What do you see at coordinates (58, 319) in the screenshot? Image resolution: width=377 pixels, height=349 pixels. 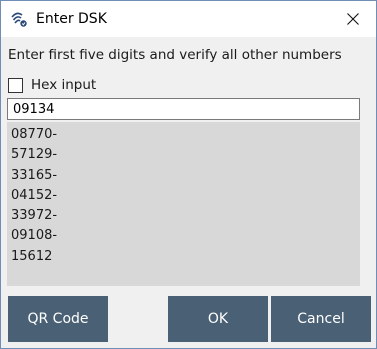 I see `qr-code-button: QR Code` at bounding box center [58, 319].